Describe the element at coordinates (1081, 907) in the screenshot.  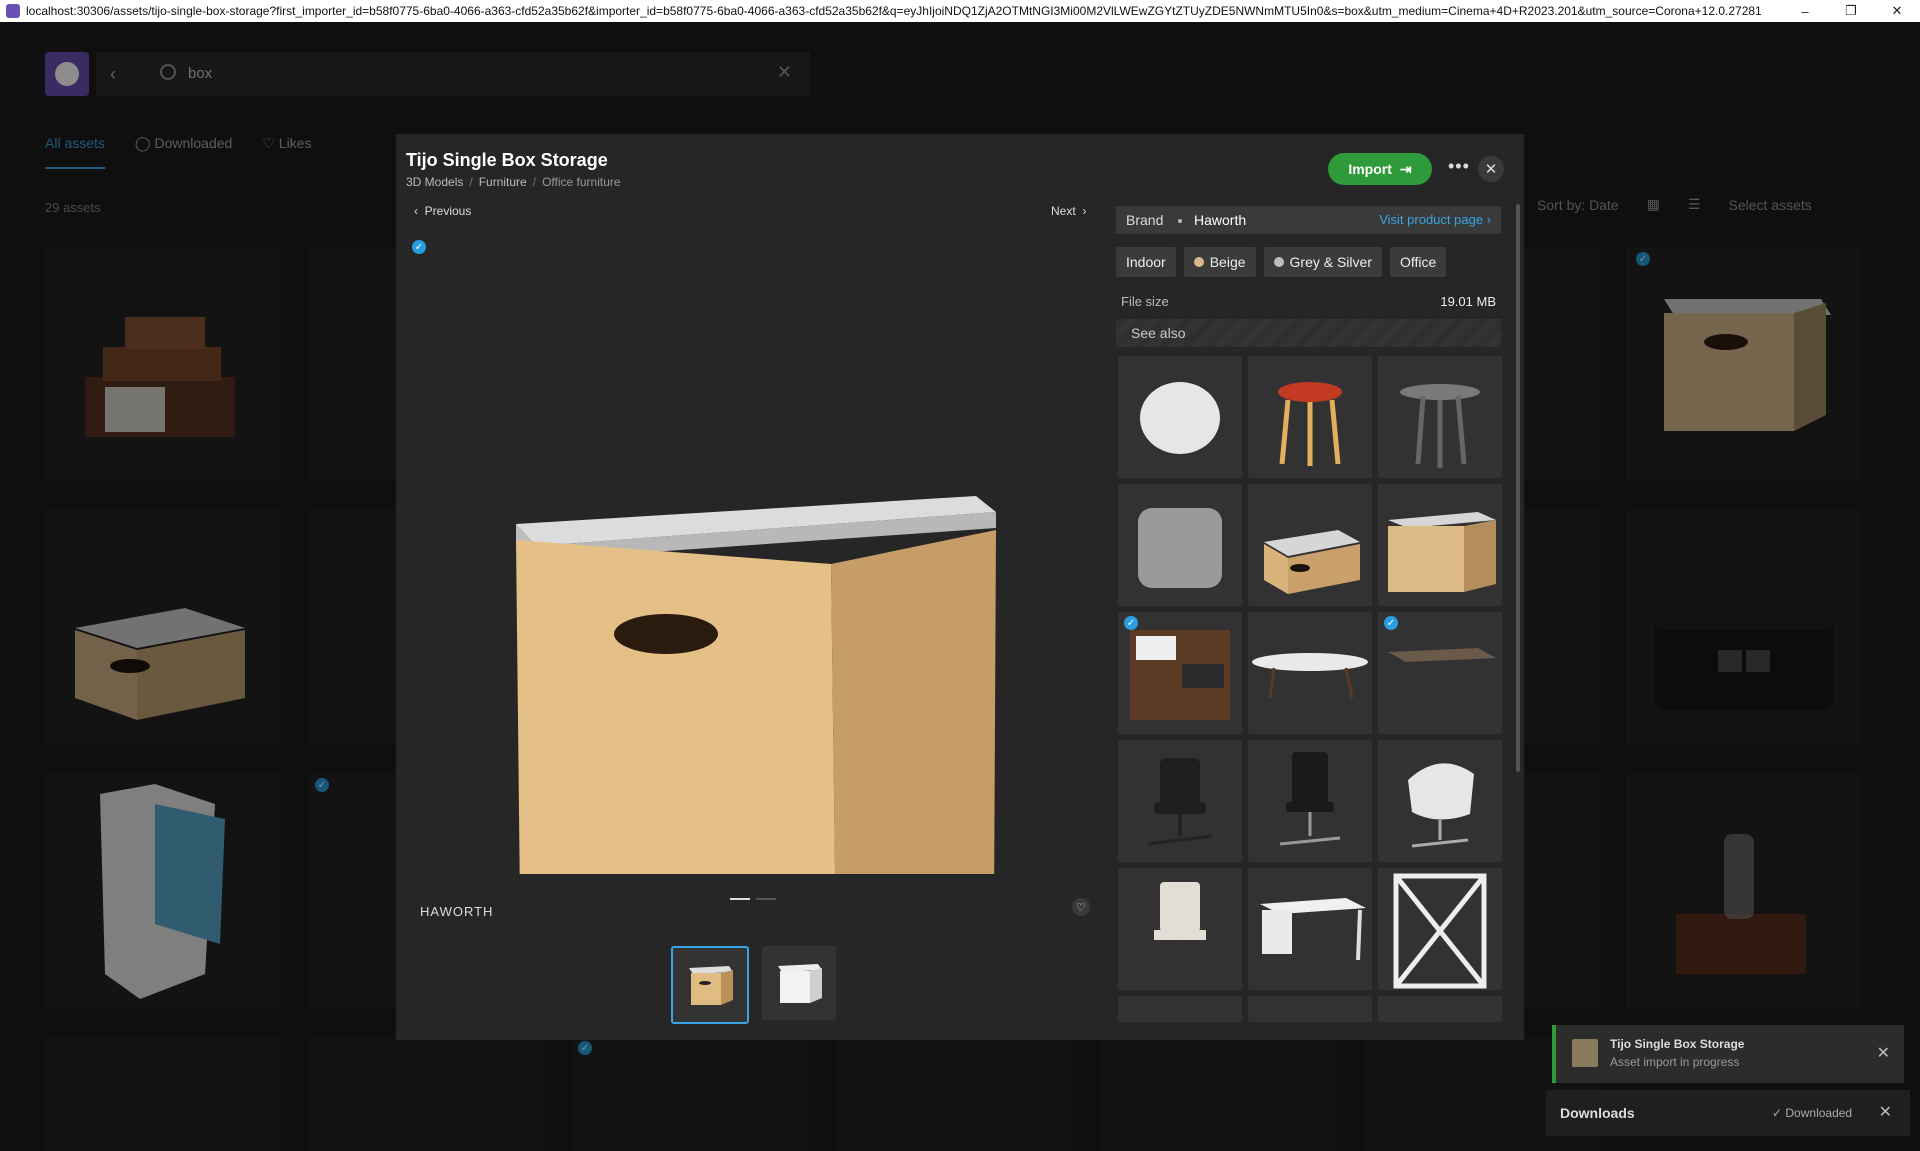
I see `like-button: ♡` at that location.